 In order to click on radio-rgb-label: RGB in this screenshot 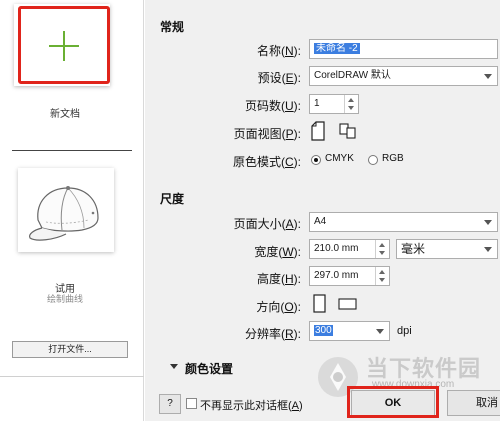, I will do `click(393, 158)`.